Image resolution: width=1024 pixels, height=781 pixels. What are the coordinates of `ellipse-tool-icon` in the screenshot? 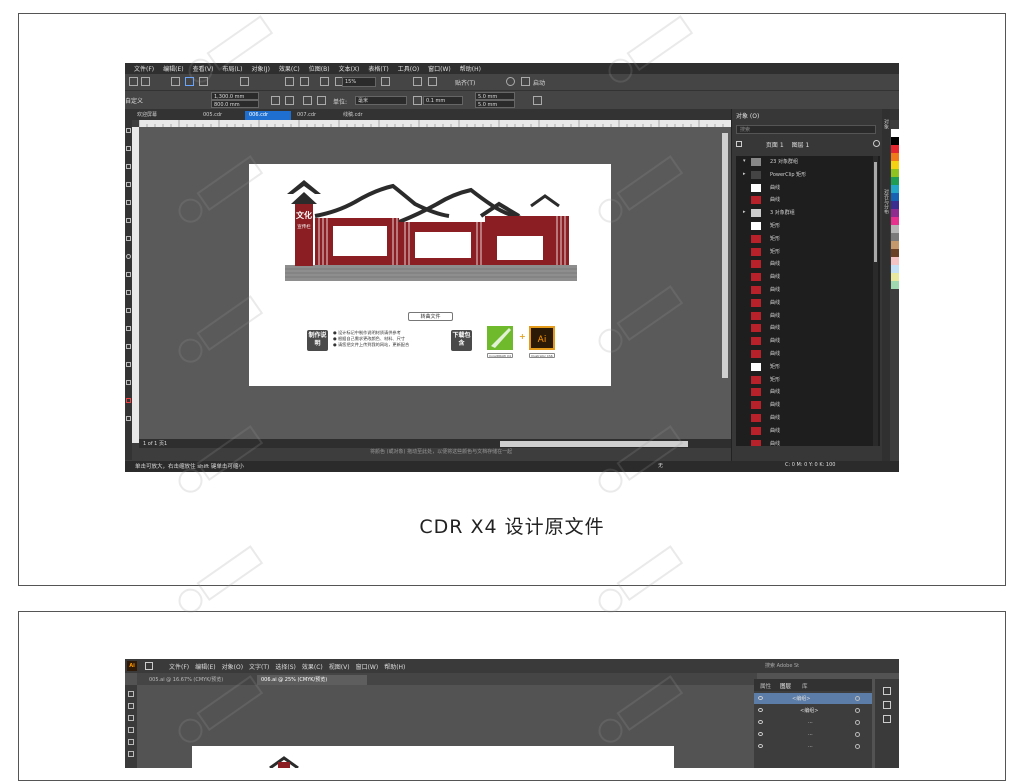 It's located at (128, 256).